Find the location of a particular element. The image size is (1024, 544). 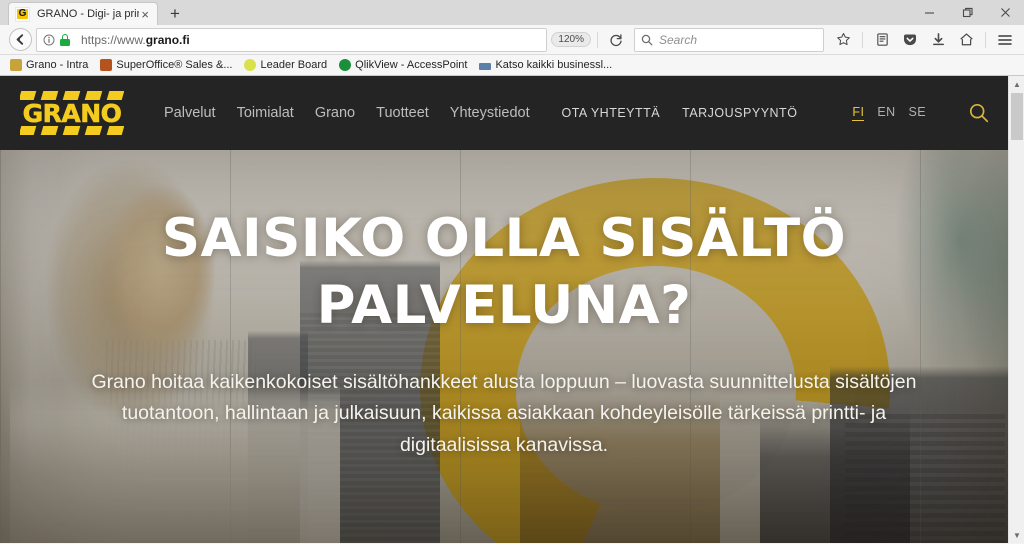

header-right: OTA YHTEYTTÄ TARJOUSPYYNTÖ FI EN SE is located at coordinates (776, 113).